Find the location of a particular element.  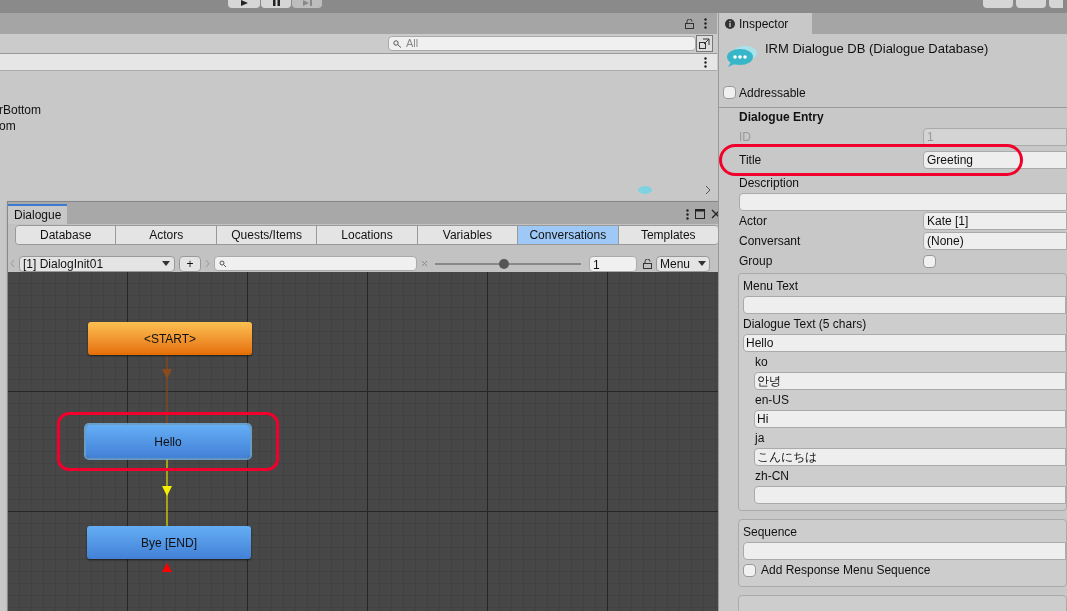

dialogue-node: <START> is located at coordinates (170, 338).